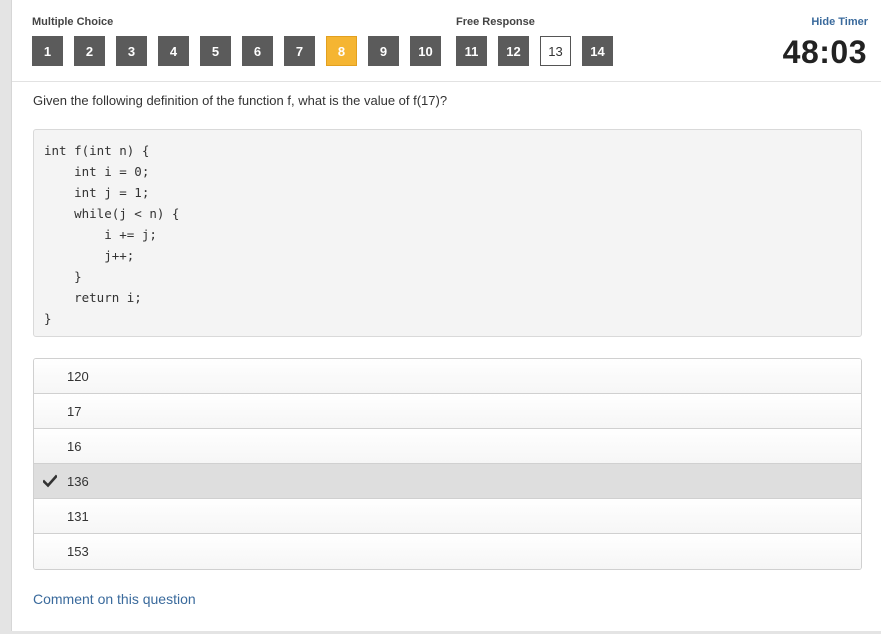 This screenshot has width=881, height=634. What do you see at coordinates (447, 411) in the screenshot?
I see `answer-choice-2: 17` at bounding box center [447, 411].